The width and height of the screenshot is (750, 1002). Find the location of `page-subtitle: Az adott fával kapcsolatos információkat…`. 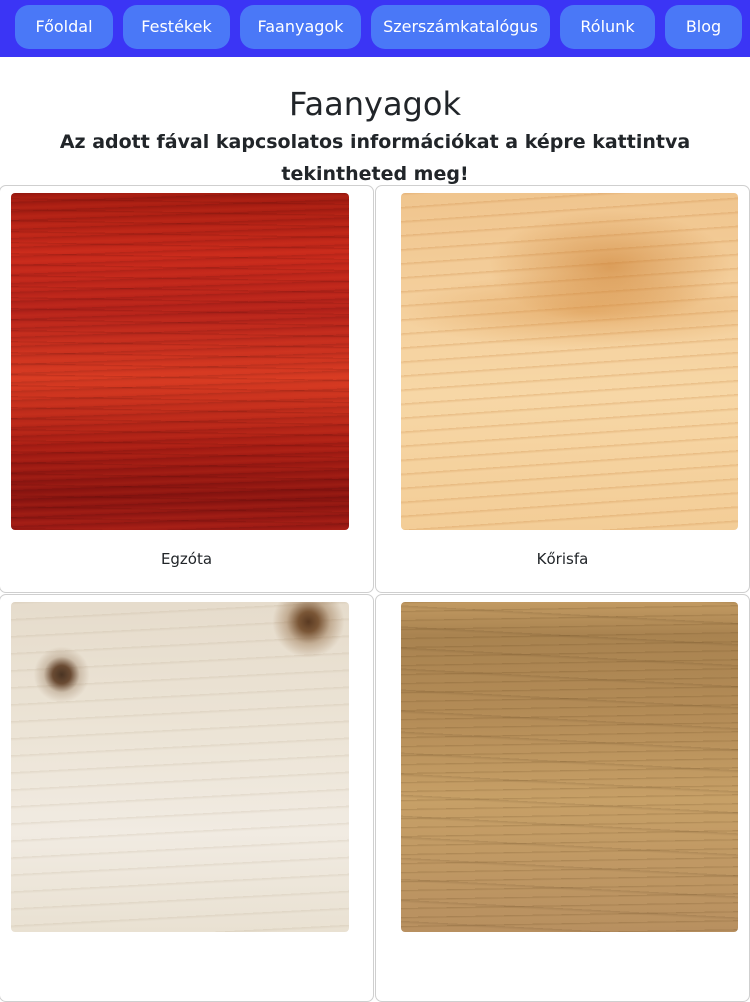

page-subtitle: Az adott fával kapcsolatos információkat… is located at coordinates (375, 158).